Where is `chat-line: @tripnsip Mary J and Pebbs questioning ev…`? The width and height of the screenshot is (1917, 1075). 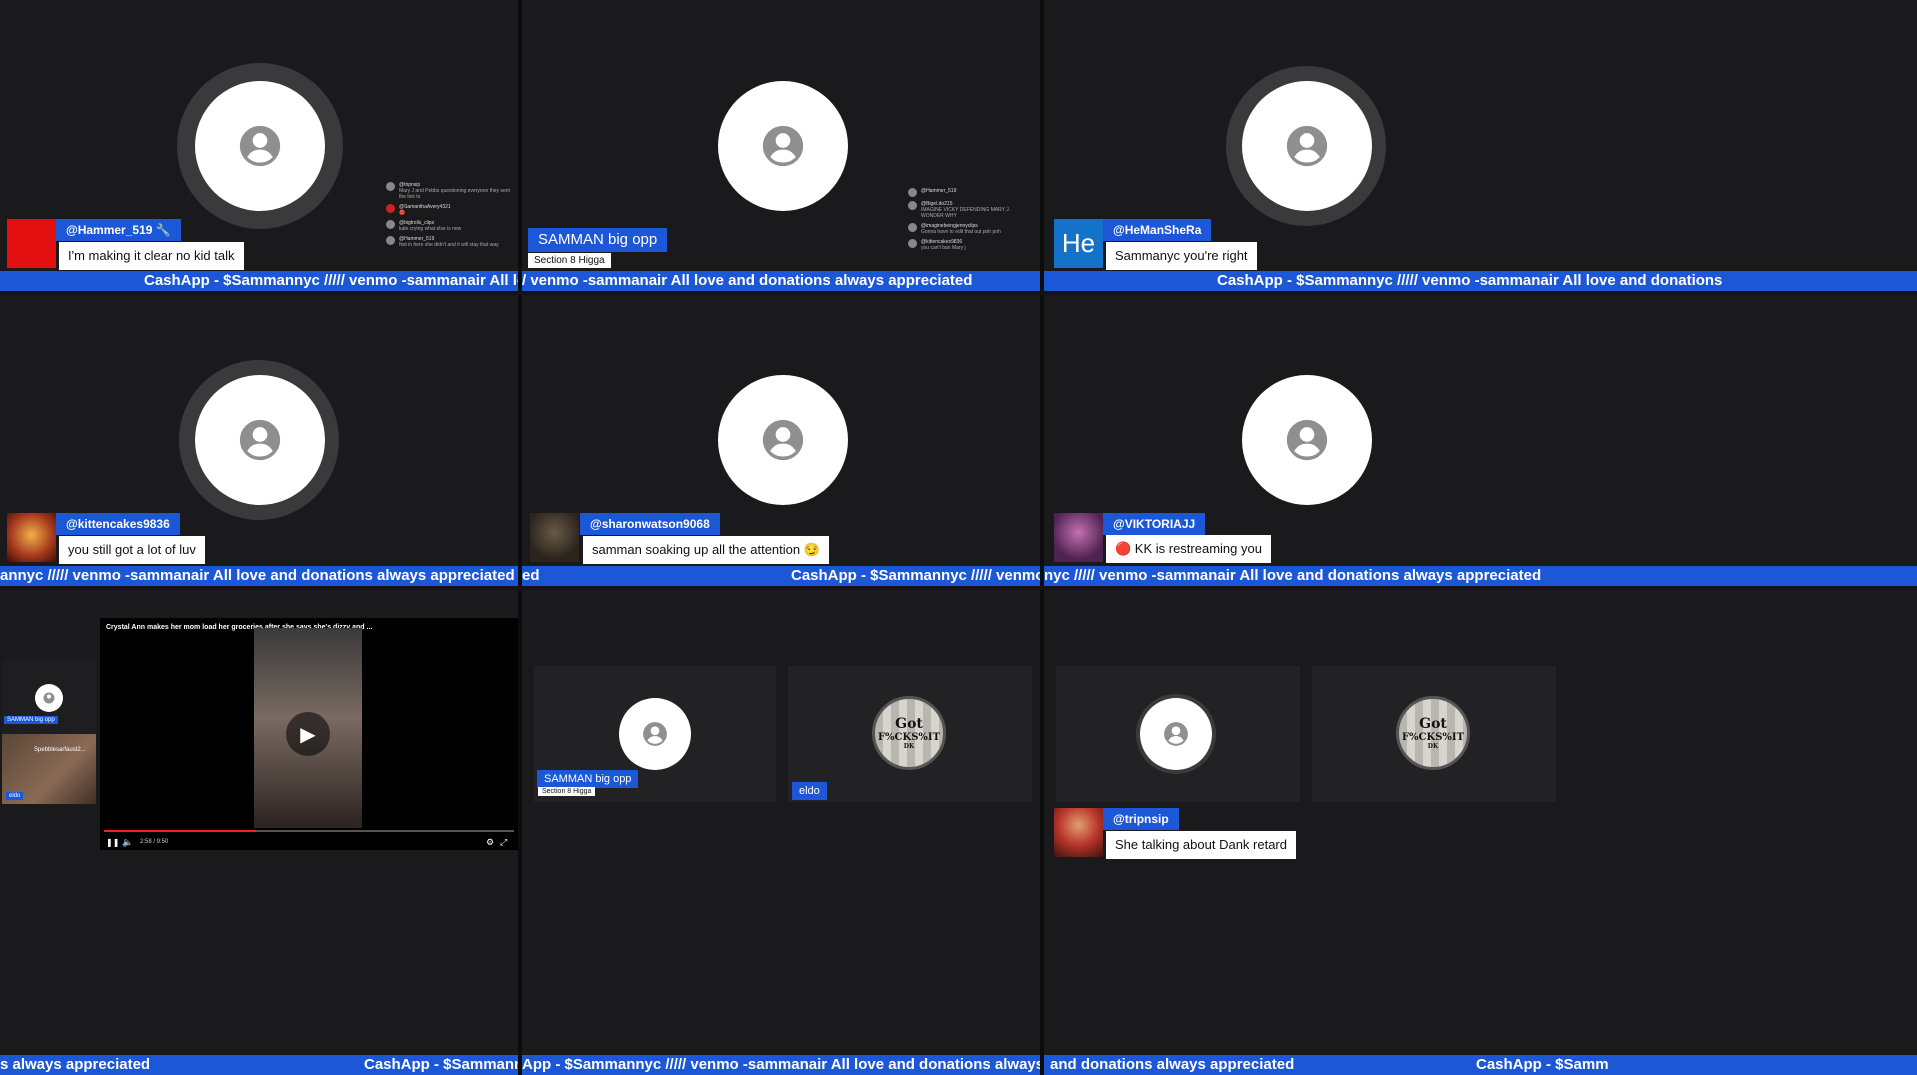
chat-line: @tripnsip Mary J and Pebbs questioning ev… is located at coordinates (449, 191).